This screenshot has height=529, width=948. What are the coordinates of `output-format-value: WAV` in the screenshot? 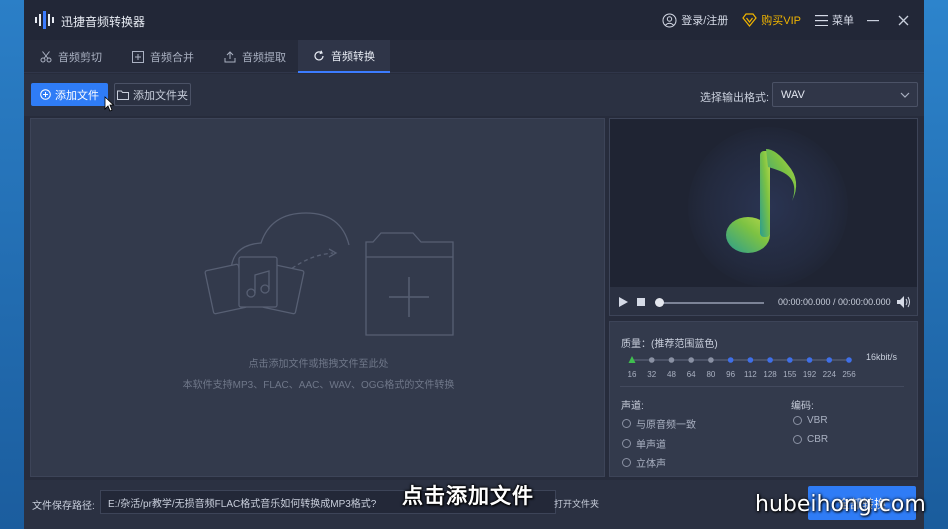 It's located at (793, 94).